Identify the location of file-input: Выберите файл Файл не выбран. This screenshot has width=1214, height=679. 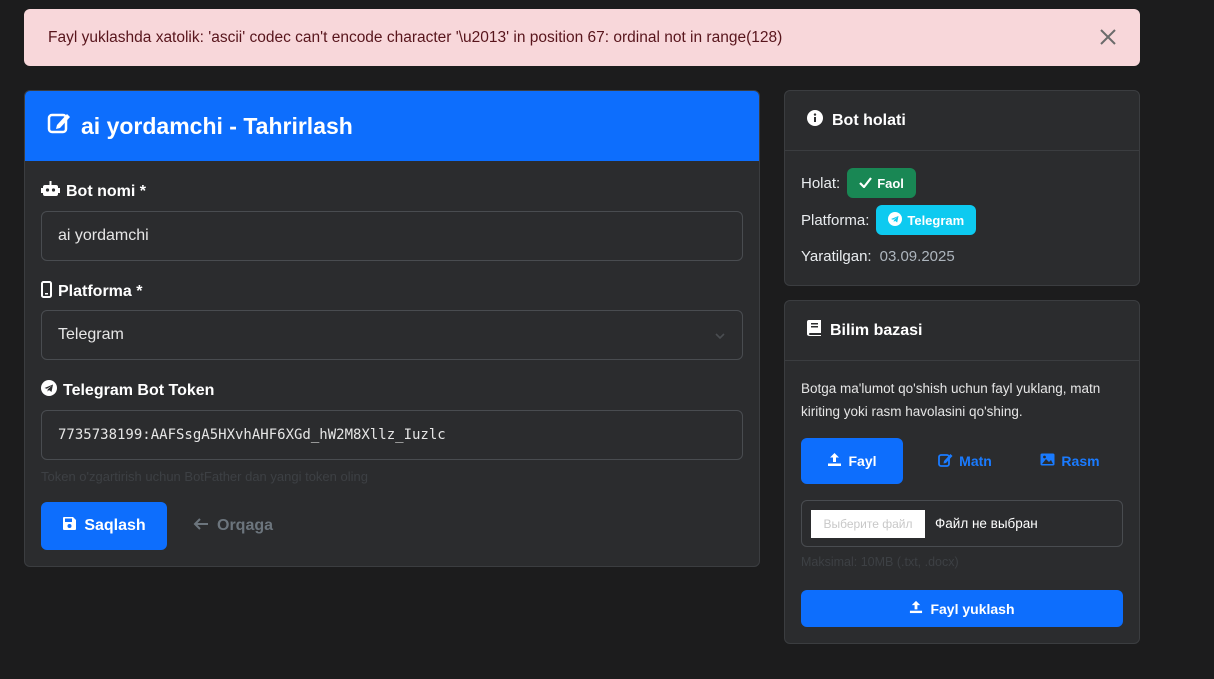
(962, 523).